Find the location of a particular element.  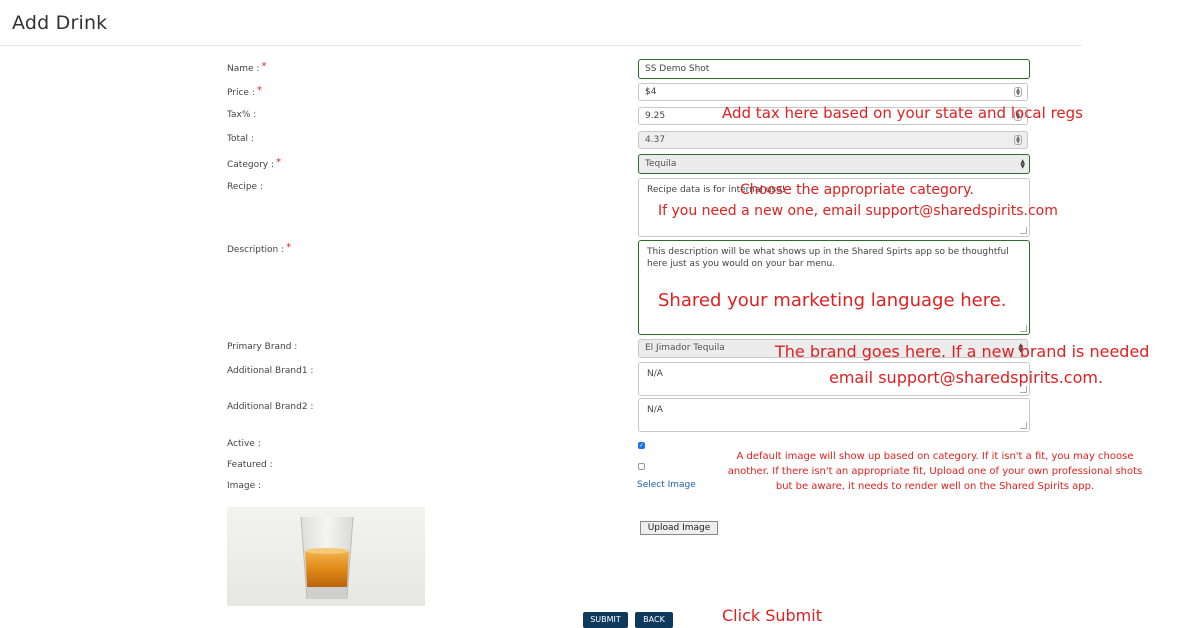

active-label: Active : is located at coordinates (244, 444).